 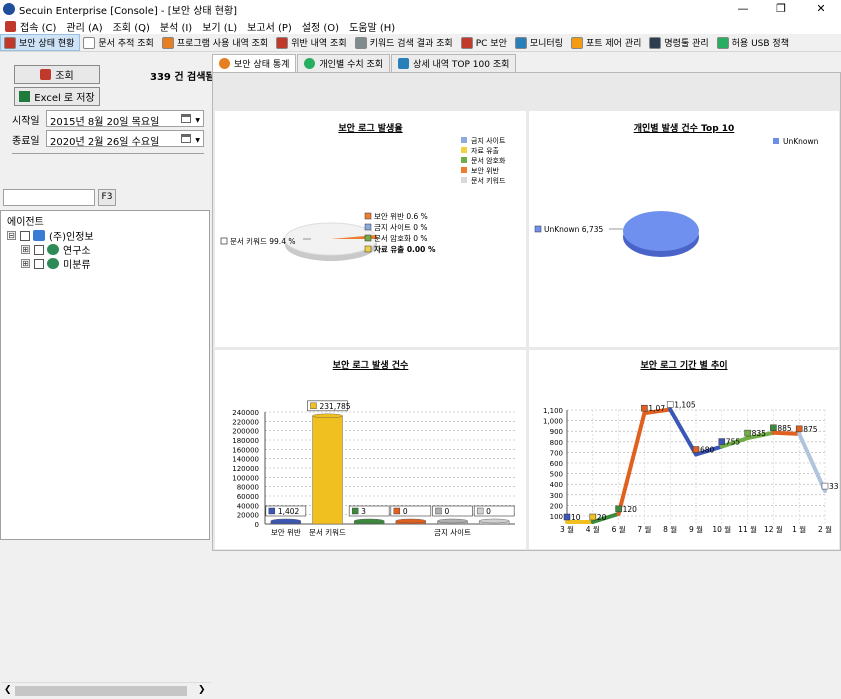 I want to click on lock-icon, so click(x=10, y=26).